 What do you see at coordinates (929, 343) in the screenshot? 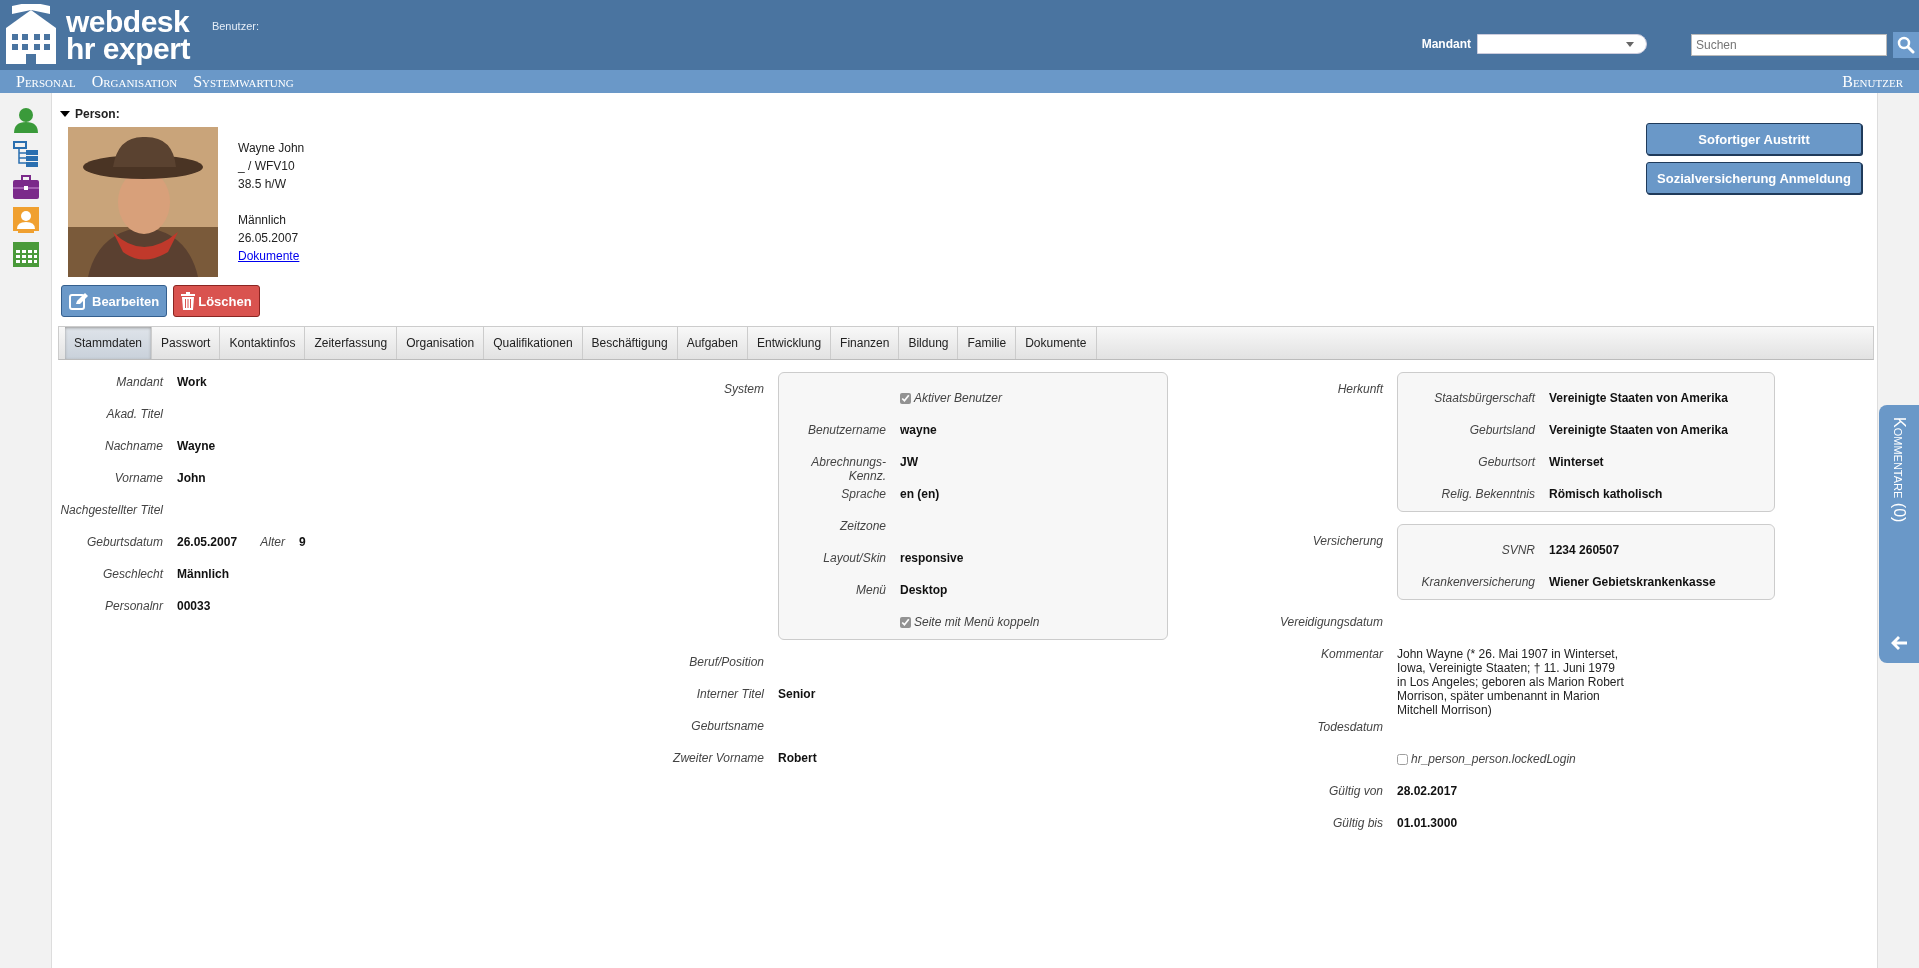
I see `tab: Bildung` at bounding box center [929, 343].